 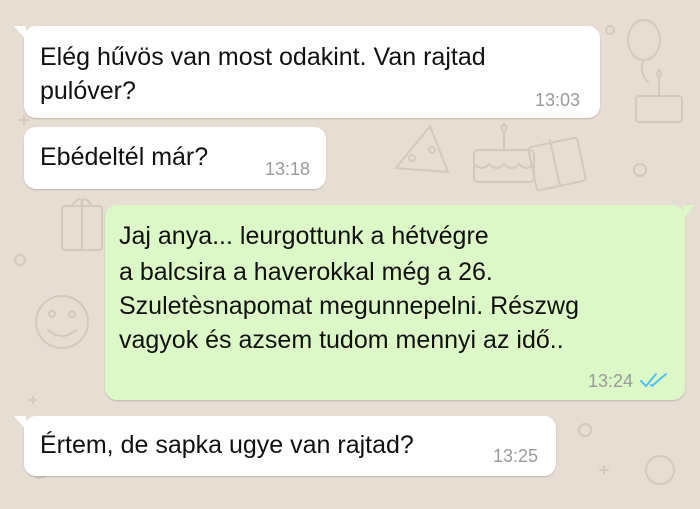 I want to click on message-text-line: Ebédeltél már?, so click(x=124, y=157).